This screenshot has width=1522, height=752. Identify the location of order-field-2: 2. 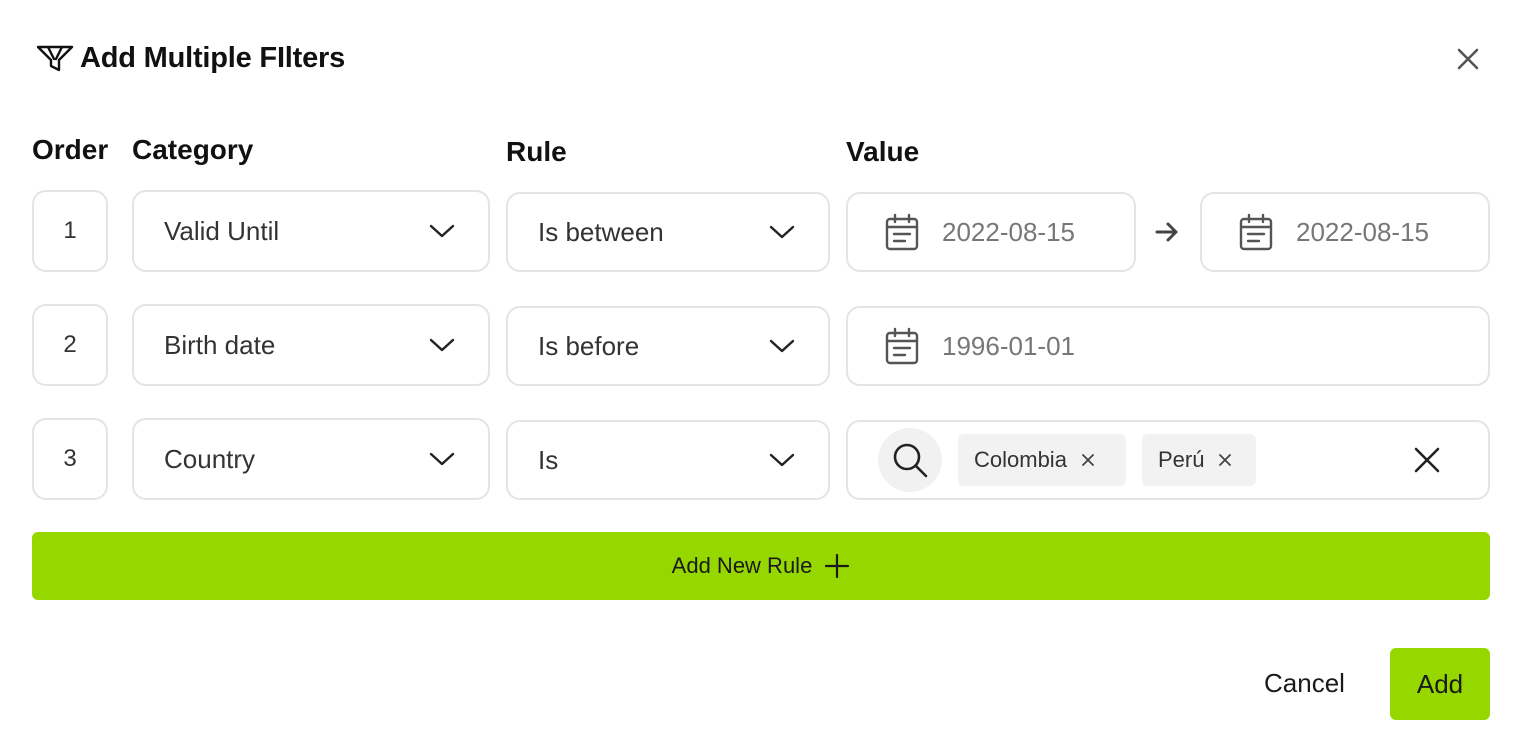
(70, 345).